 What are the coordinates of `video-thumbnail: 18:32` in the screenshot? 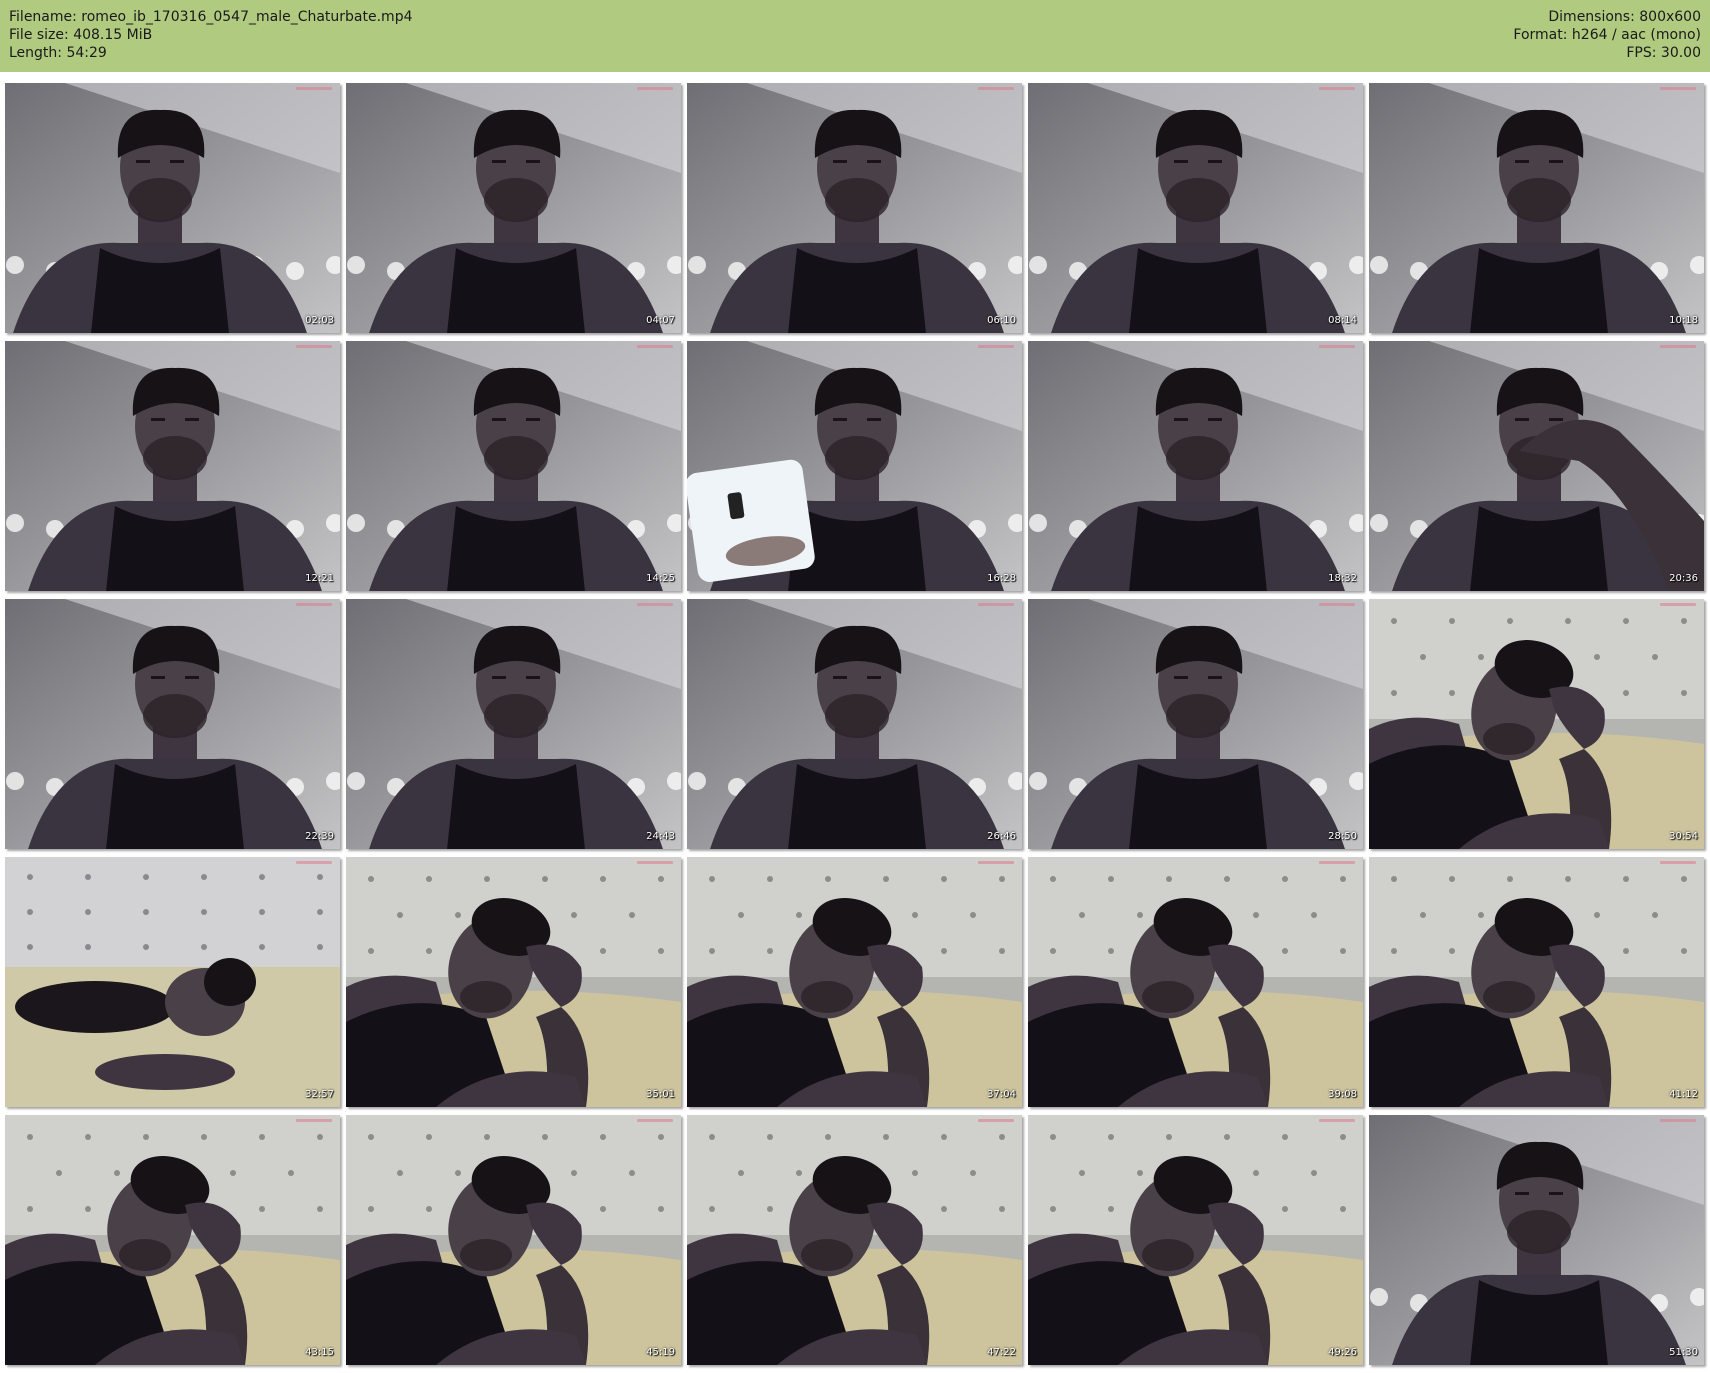 It's located at (1195, 466).